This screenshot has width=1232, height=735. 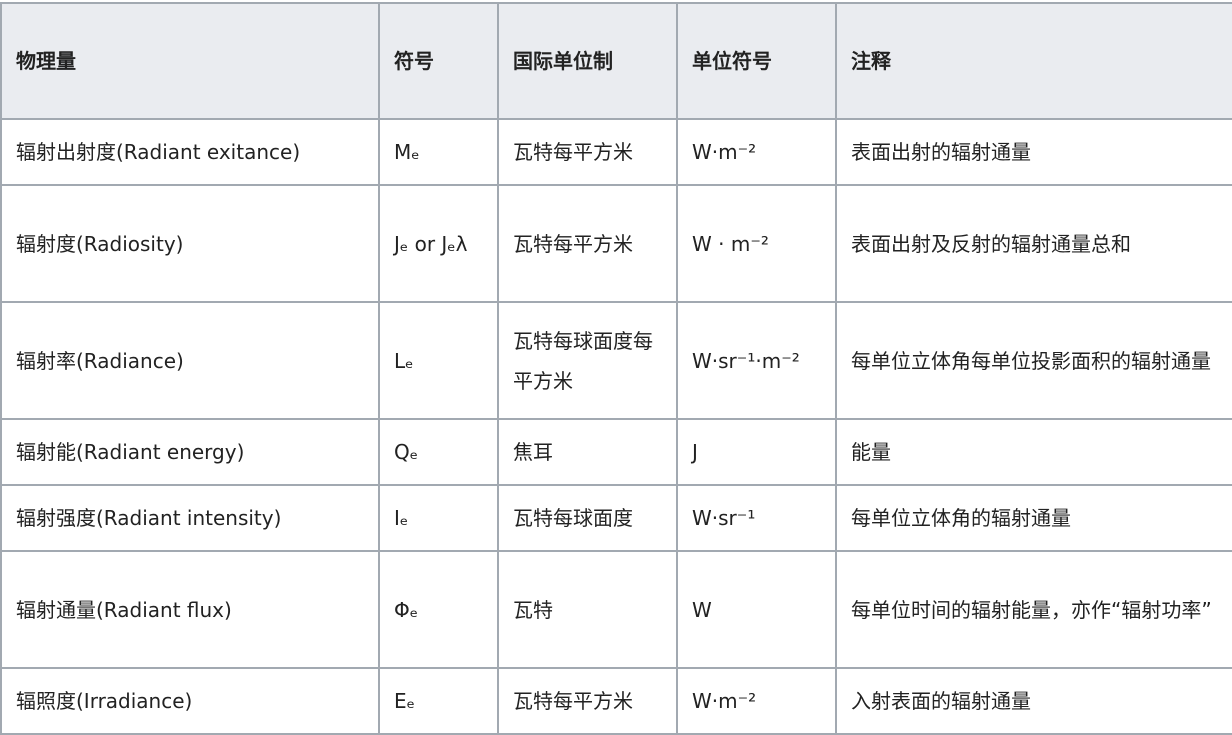 What do you see at coordinates (756, 243) in the screenshot?
I see `cell-unit-symbol: W · m⁻²` at bounding box center [756, 243].